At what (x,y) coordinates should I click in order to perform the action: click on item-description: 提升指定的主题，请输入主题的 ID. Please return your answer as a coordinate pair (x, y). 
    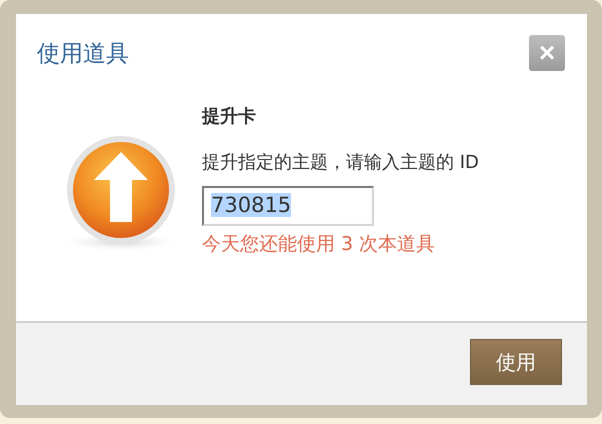
    Looking at the image, I should click on (340, 162).